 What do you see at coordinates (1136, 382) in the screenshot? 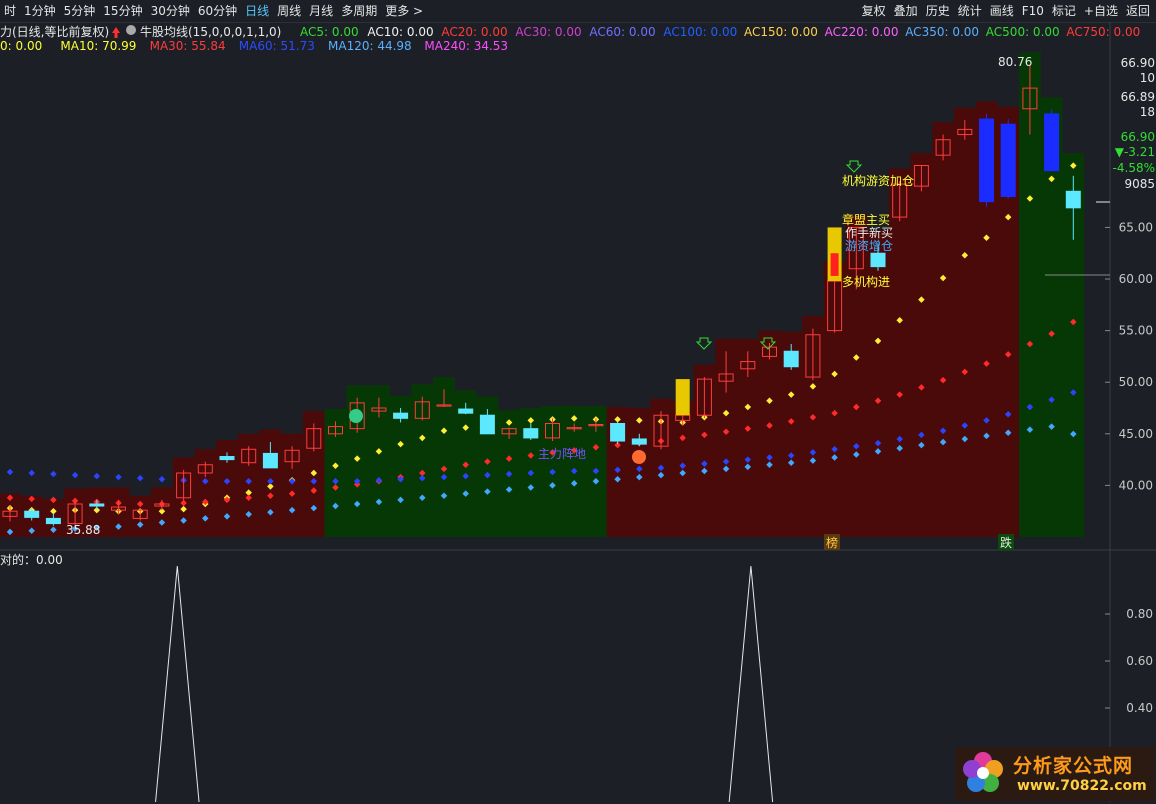
I see `price-label-3: 50.00` at bounding box center [1136, 382].